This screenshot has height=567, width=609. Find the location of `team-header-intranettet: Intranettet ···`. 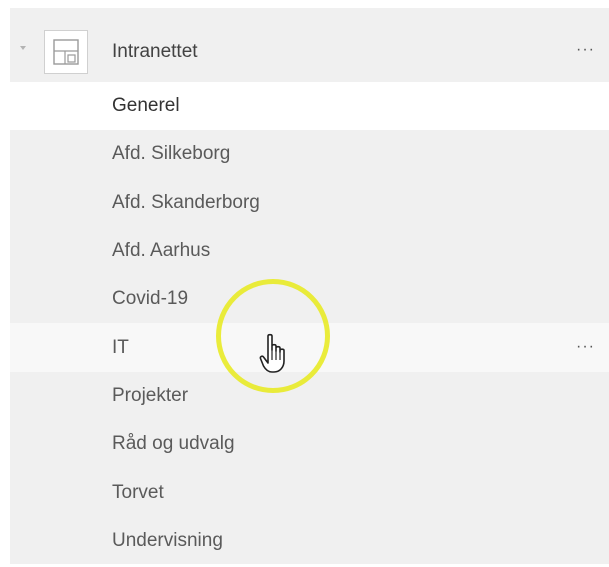

team-header-intranettet: Intranettet ··· is located at coordinates (309, 52).